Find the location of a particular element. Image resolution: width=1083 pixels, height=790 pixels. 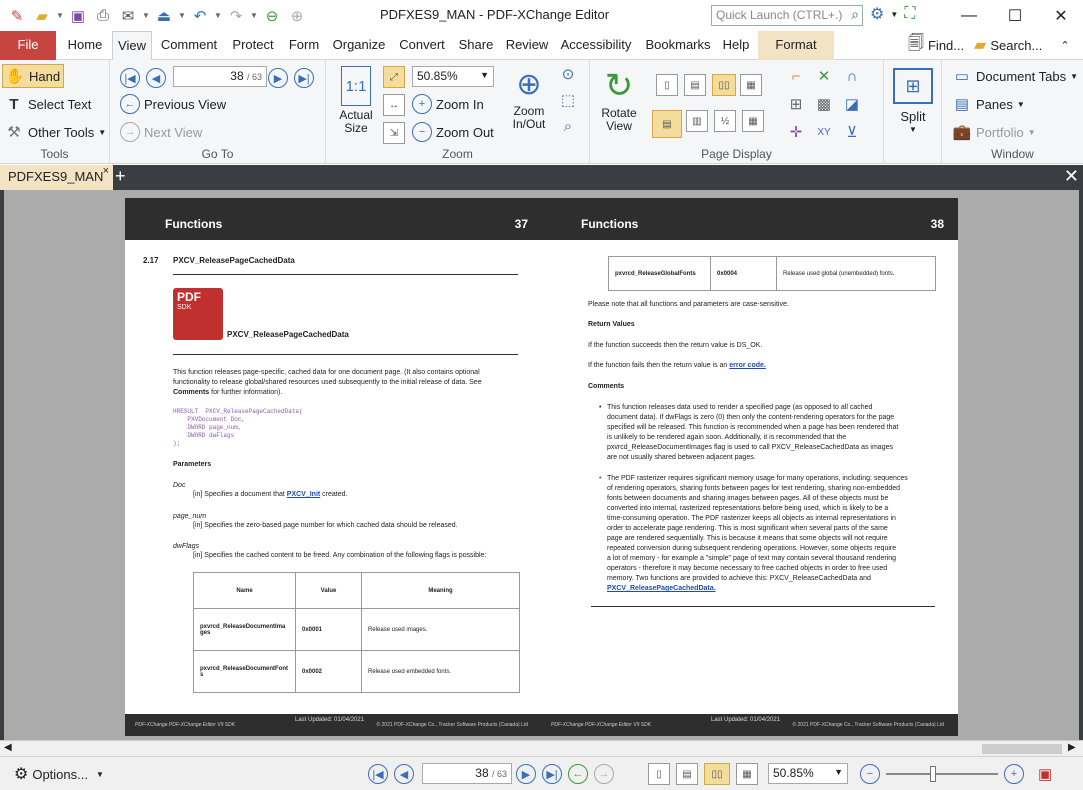

quick-launch-input: Quick Launch (CTRL+.) ⌕ is located at coordinates (787, 15).